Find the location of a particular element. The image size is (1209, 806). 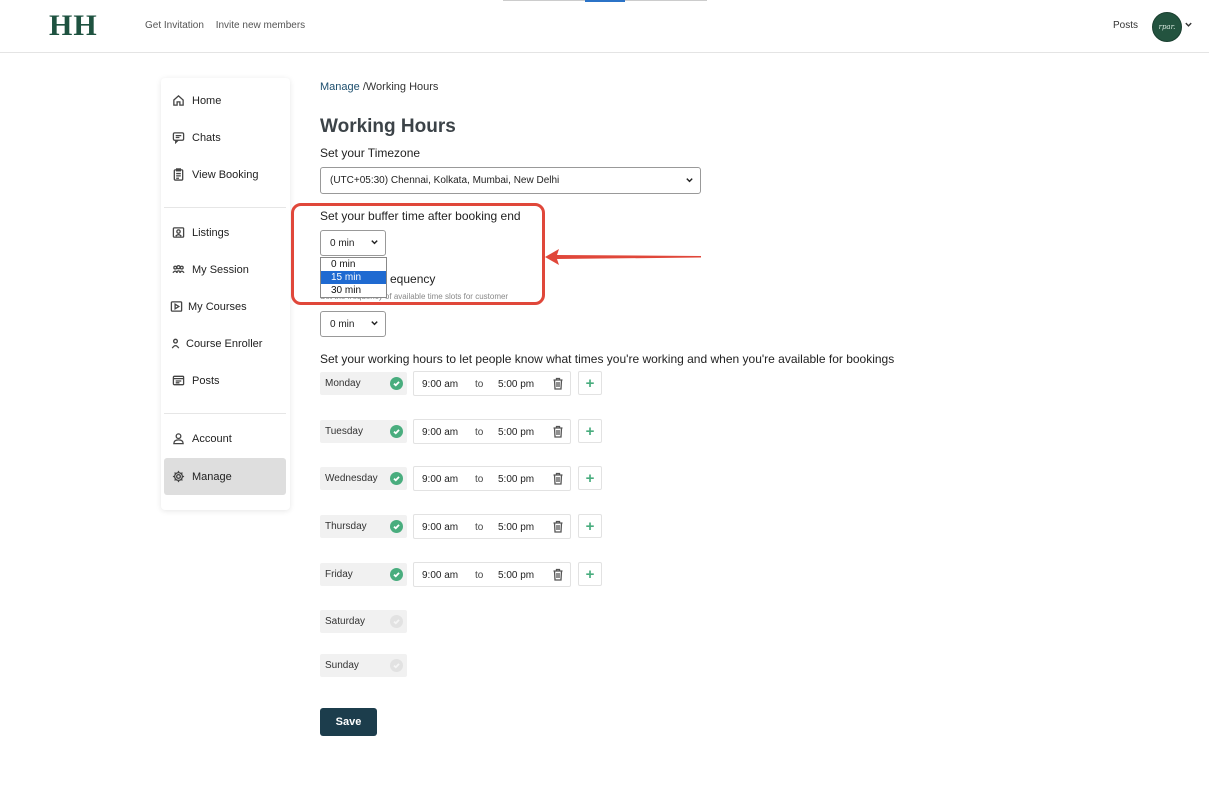

timezone-label: Set your Timezone is located at coordinates (370, 153).